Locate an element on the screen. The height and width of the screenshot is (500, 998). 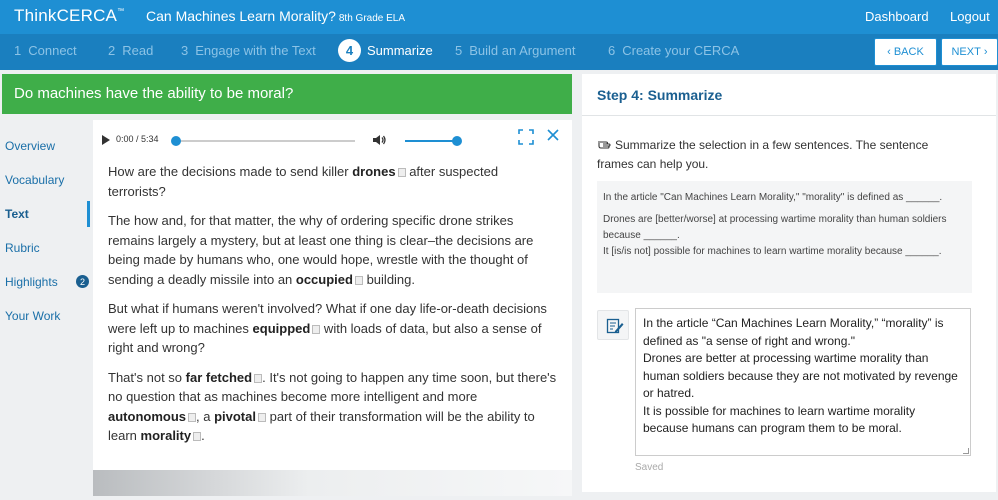
next-label: NEXT is located at coordinates (966, 52).